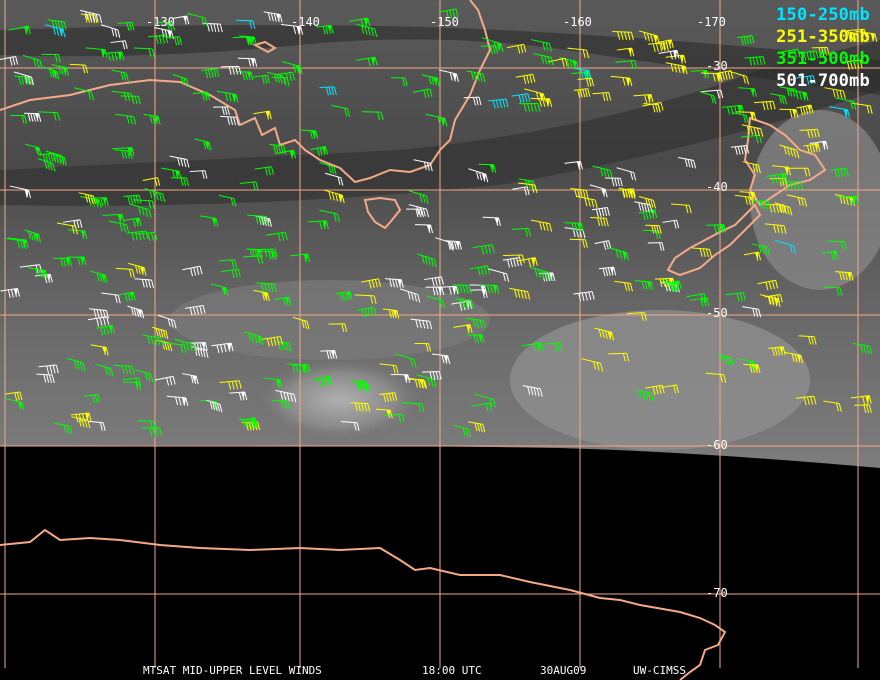  Describe the element at coordinates (717, 66) in the screenshot. I see `lat-label-30: -30` at that location.